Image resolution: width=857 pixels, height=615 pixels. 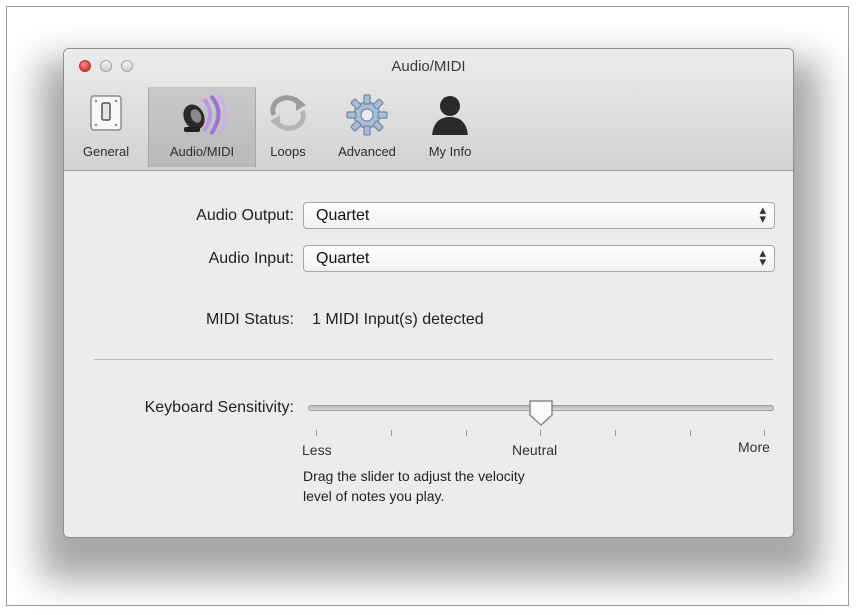 I want to click on keyboard-sensitivity-label: Keyboard Sensitivity:, so click(x=219, y=407).